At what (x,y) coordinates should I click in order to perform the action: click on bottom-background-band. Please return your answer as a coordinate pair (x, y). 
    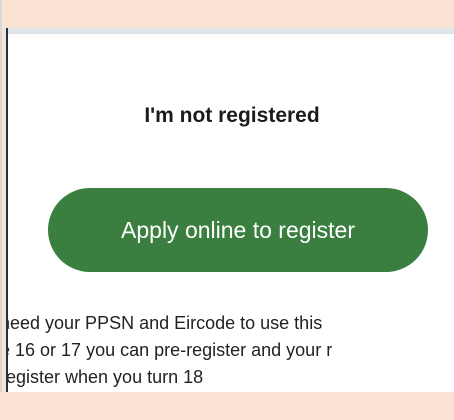
    Looking at the image, I should click on (227, 406).